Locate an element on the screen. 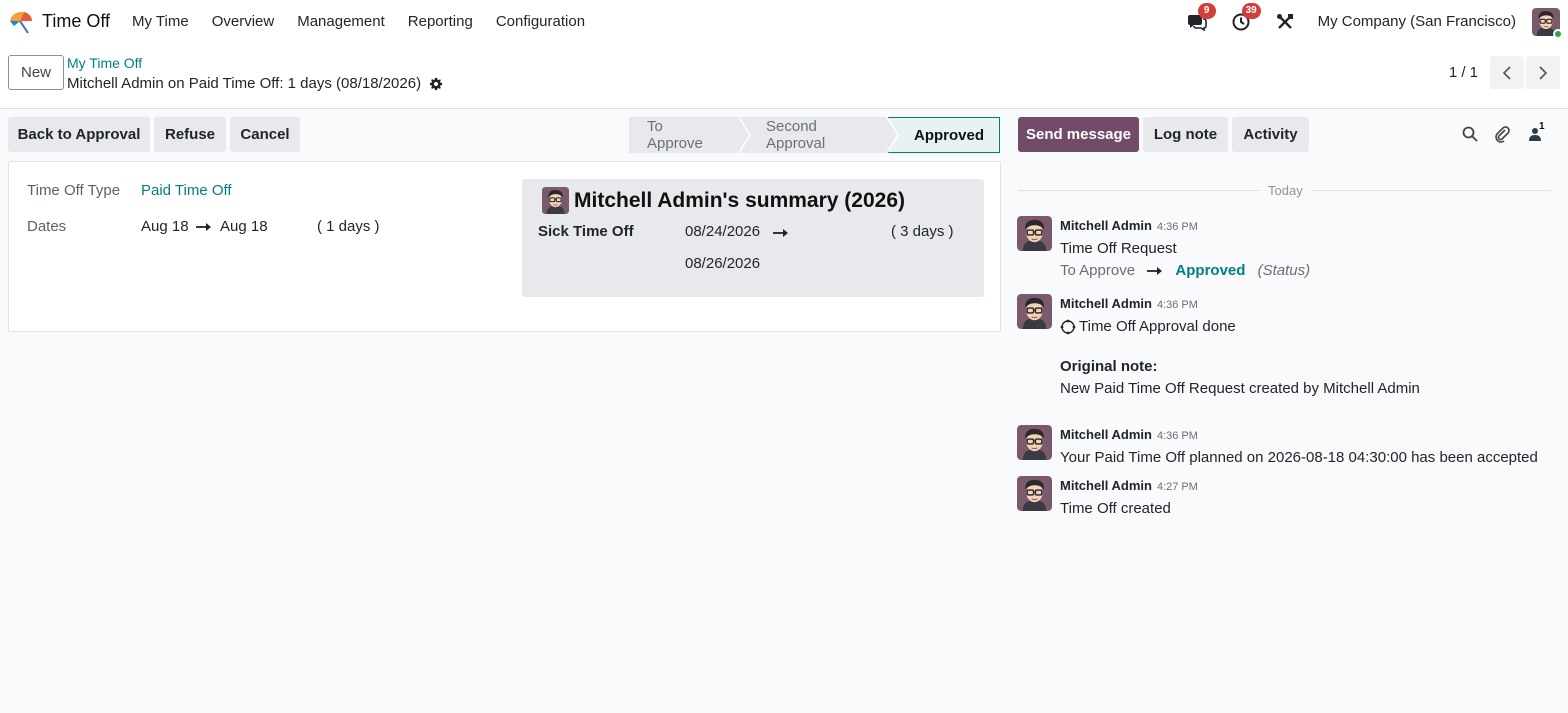  activity-button: Activity is located at coordinates (1270, 134).